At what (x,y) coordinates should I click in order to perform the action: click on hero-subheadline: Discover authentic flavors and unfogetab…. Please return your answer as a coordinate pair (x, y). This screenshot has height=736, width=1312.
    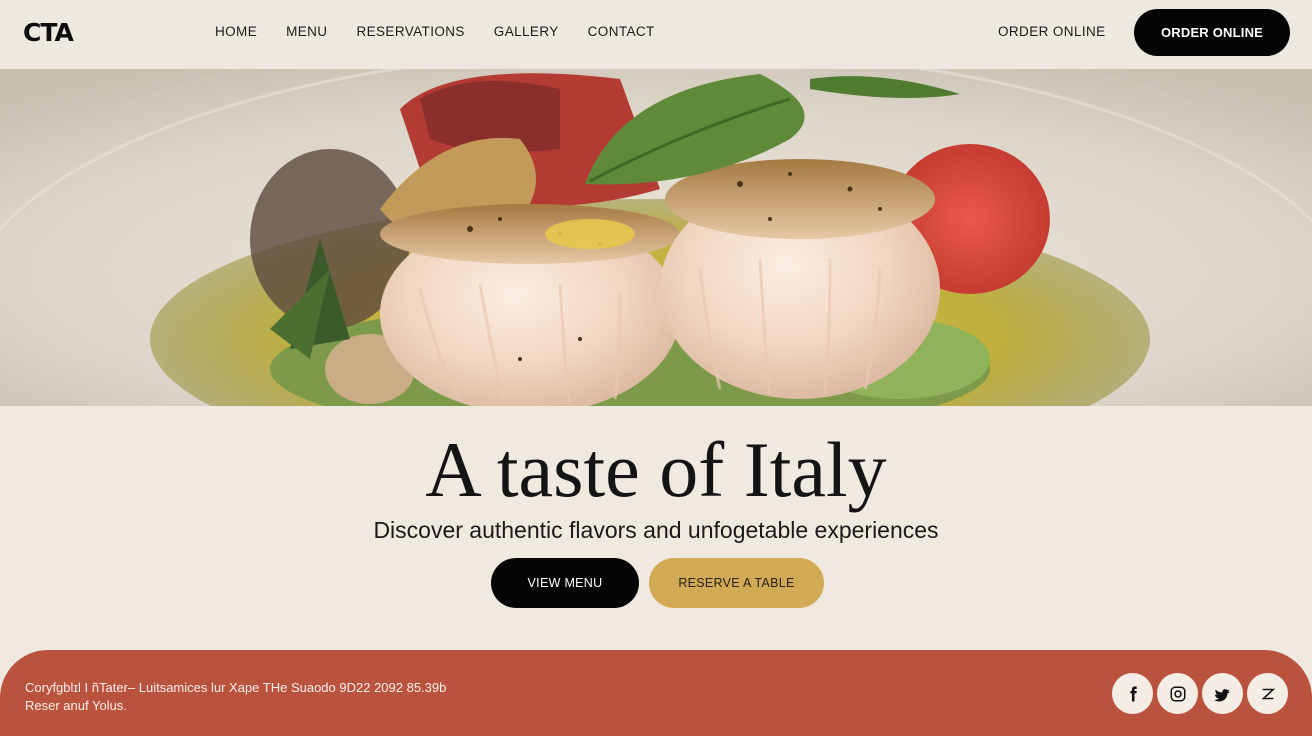
    Looking at the image, I should click on (656, 530).